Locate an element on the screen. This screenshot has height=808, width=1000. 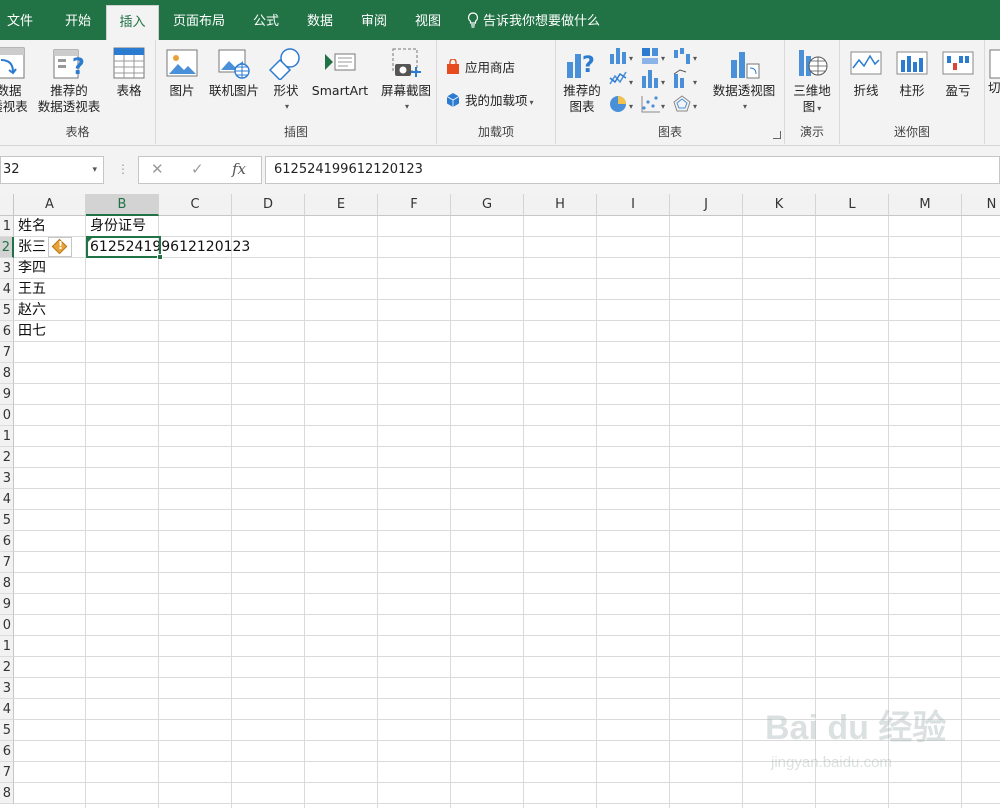
column-header-c: C is located at coordinates (195, 205).